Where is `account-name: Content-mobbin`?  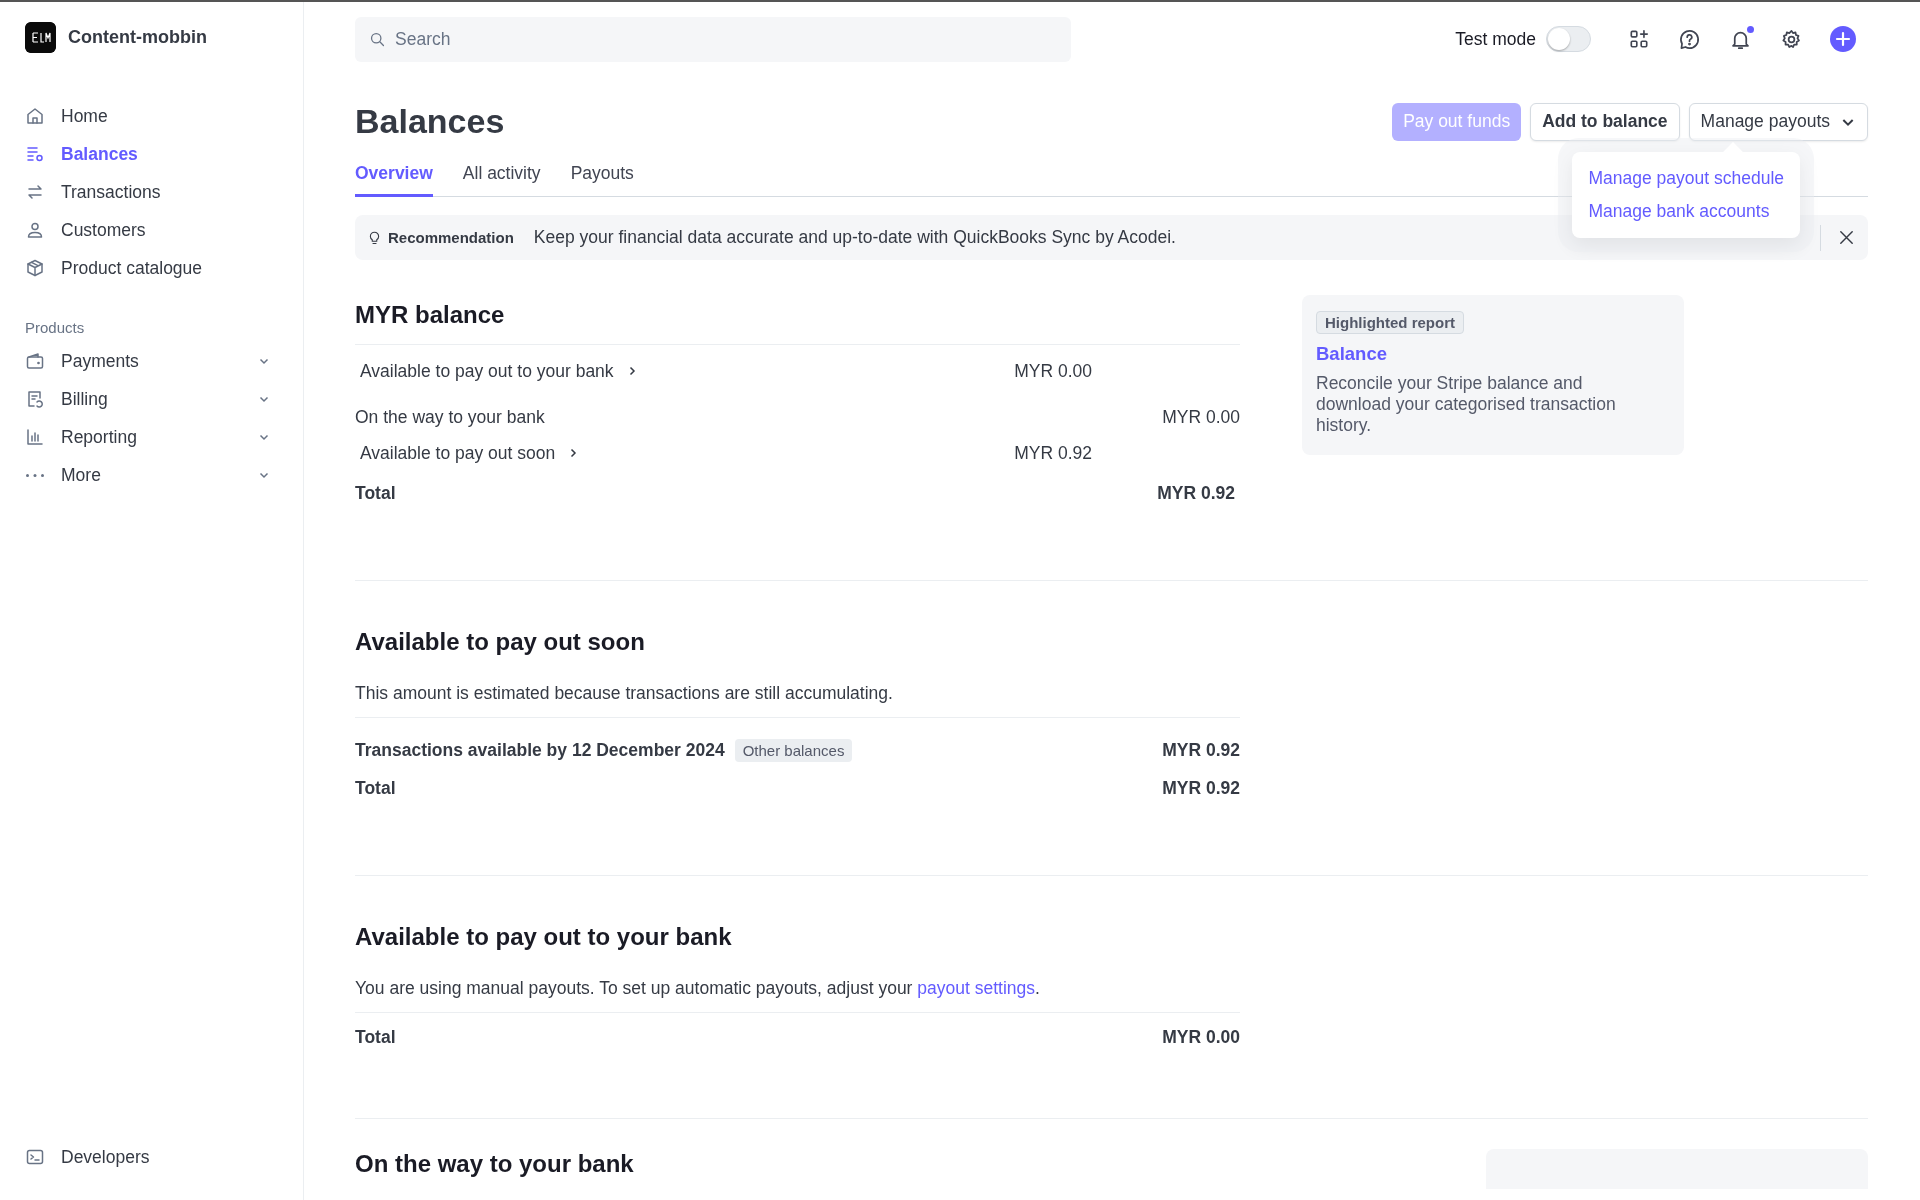 account-name: Content-mobbin is located at coordinates (137, 37).